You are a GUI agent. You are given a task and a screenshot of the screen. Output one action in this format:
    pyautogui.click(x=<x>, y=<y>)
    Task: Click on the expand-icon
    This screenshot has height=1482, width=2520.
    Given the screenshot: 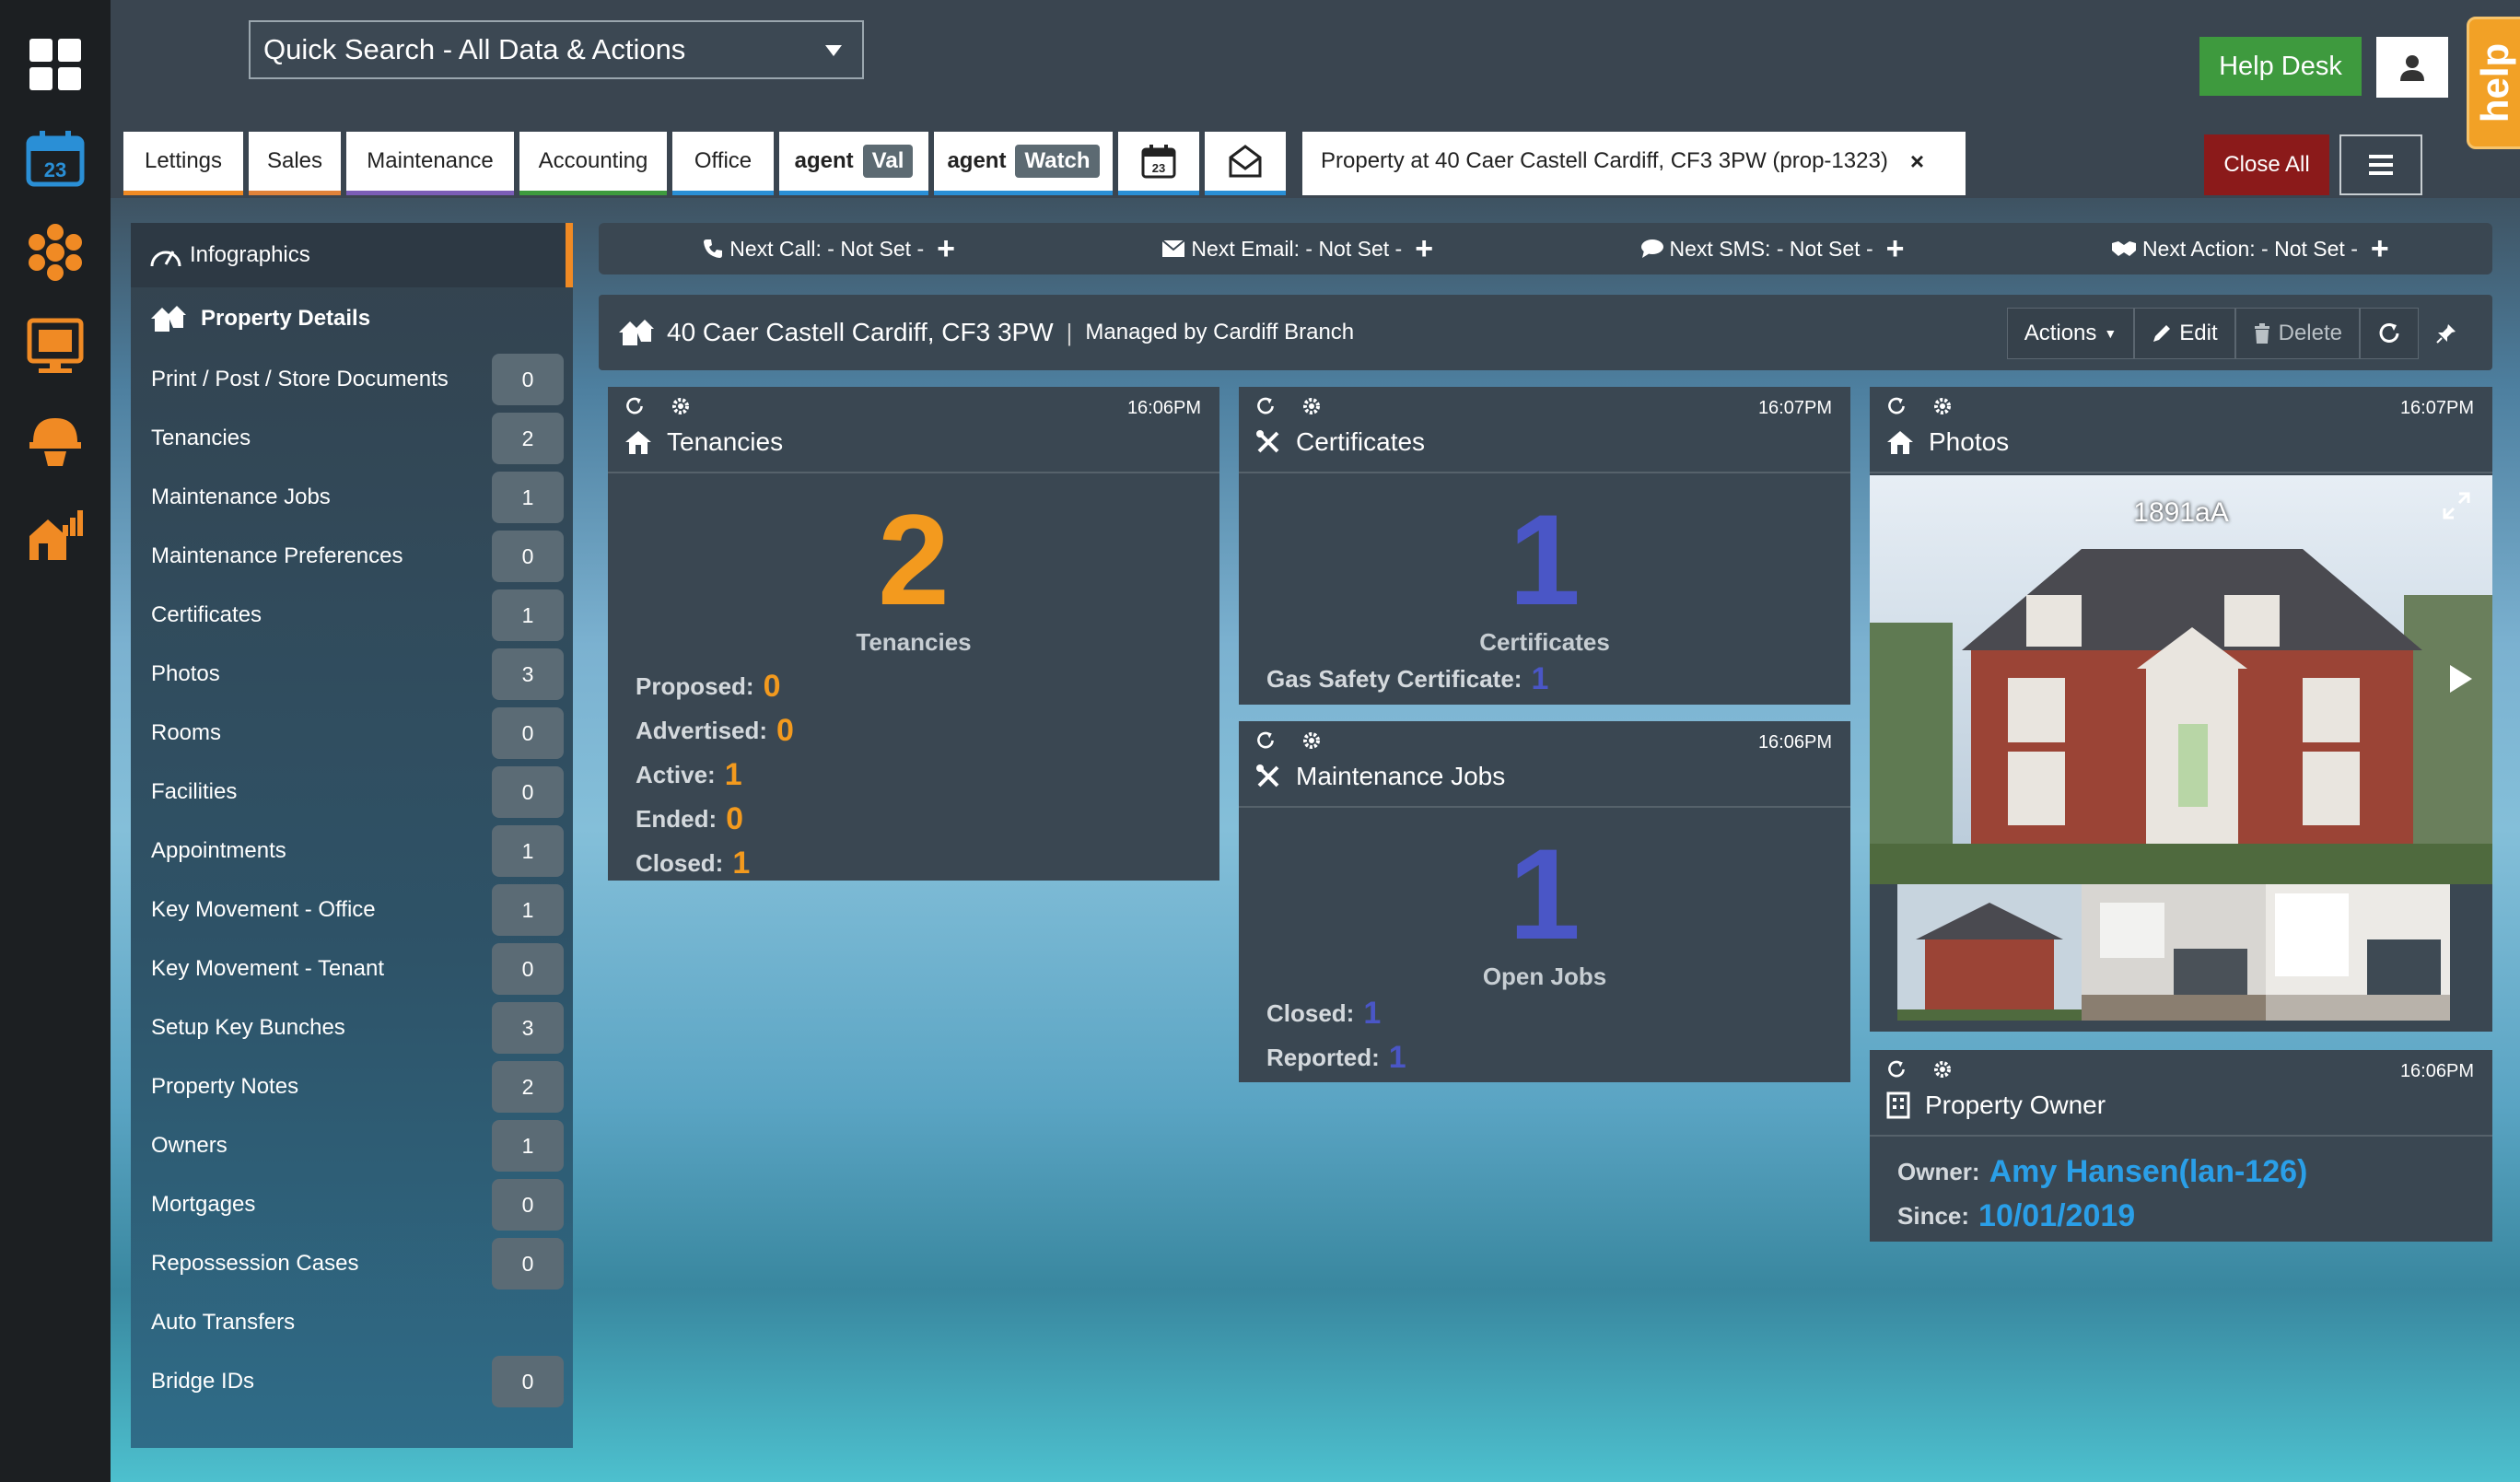 What is the action you would take?
    pyautogui.click(x=2456, y=506)
    